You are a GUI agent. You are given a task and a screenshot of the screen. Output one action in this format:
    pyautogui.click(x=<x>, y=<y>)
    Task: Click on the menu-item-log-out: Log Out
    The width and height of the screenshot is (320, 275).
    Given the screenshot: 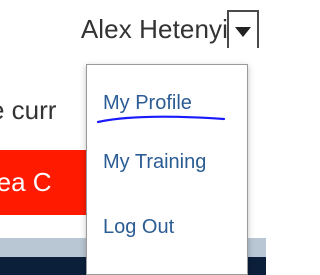 What is the action you would take?
    pyautogui.click(x=138, y=227)
    